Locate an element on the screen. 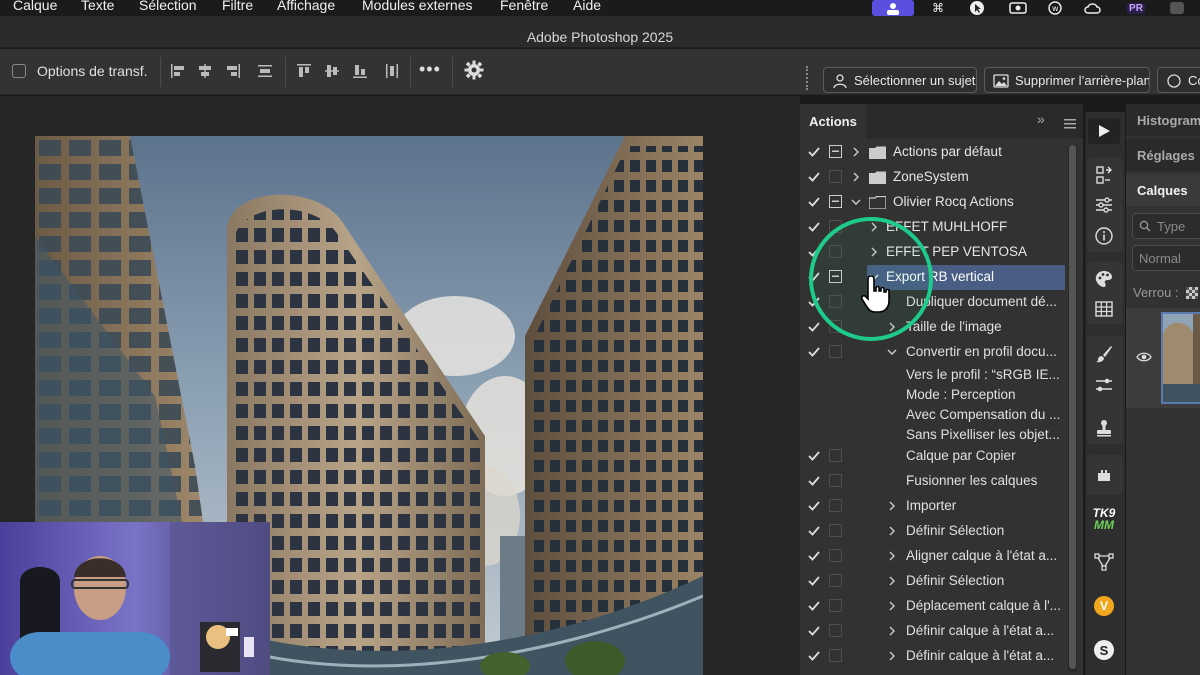 The image size is (1200, 675). play-icon is located at coordinates (1104, 131).